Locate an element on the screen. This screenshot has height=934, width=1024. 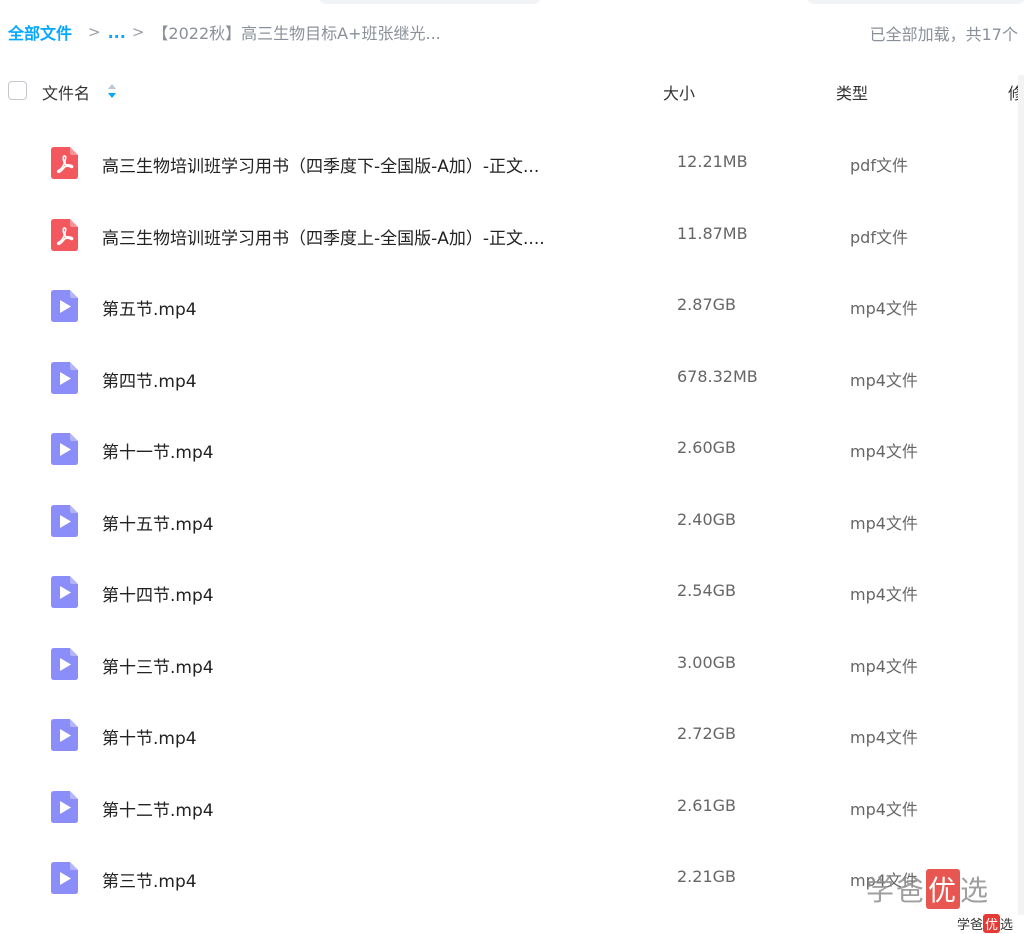
file-row: 第十四节.mp4 2.54GB mp4文件 2 is located at coordinates (512, 592).